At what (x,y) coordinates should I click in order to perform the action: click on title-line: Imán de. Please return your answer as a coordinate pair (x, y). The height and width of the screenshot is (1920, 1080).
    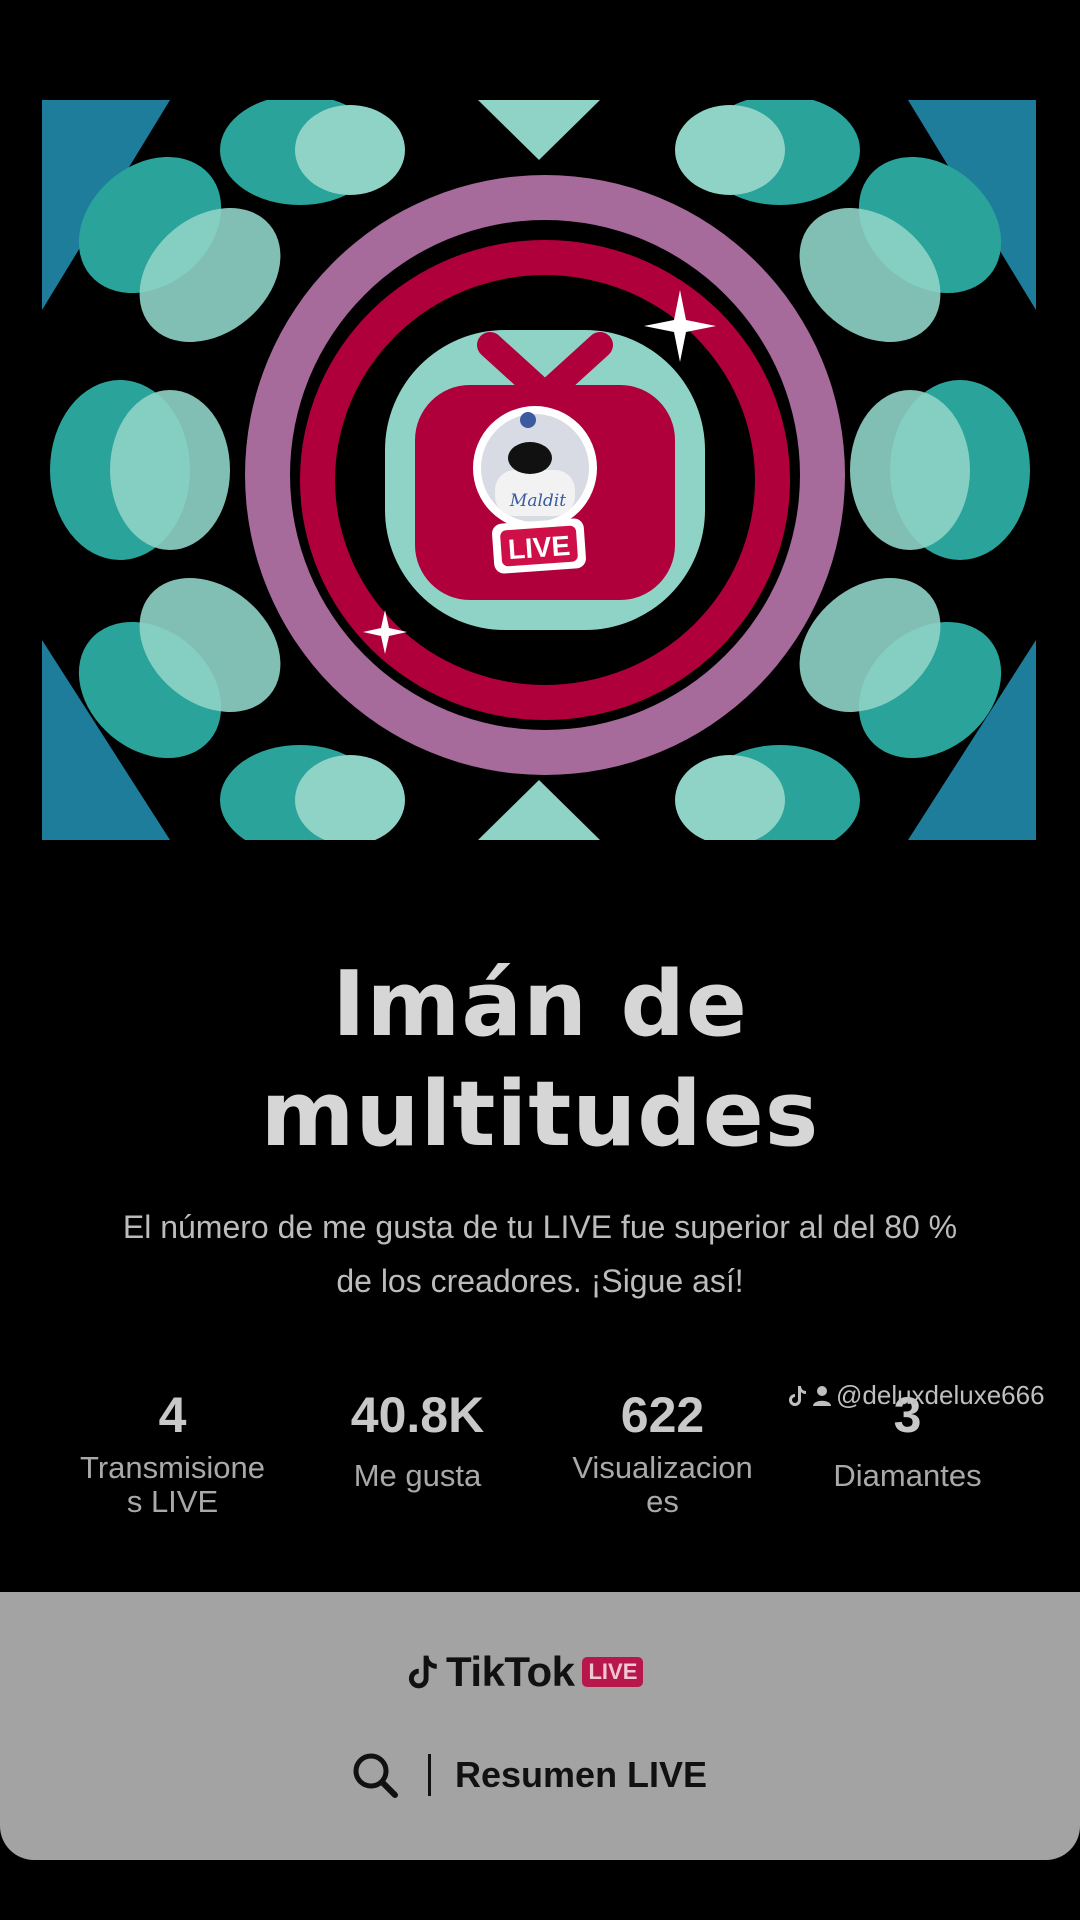
    Looking at the image, I should click on (540, 1004).